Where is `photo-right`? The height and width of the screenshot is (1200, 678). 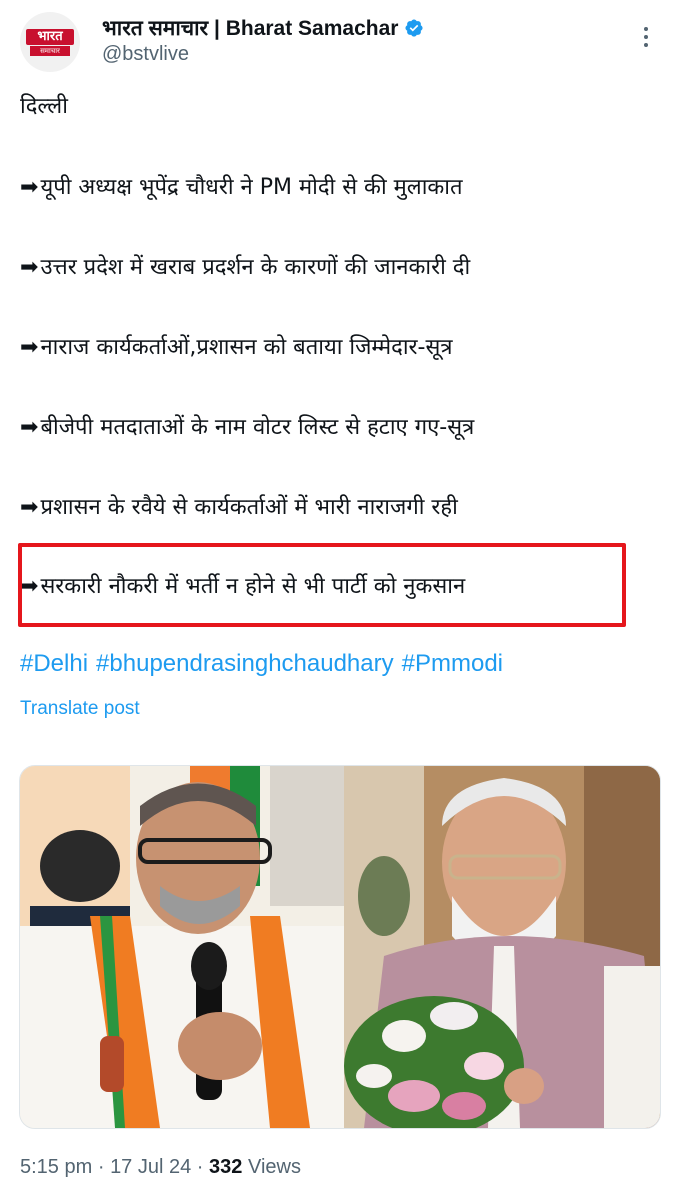
photo-right is located at coordinates (502, 947).